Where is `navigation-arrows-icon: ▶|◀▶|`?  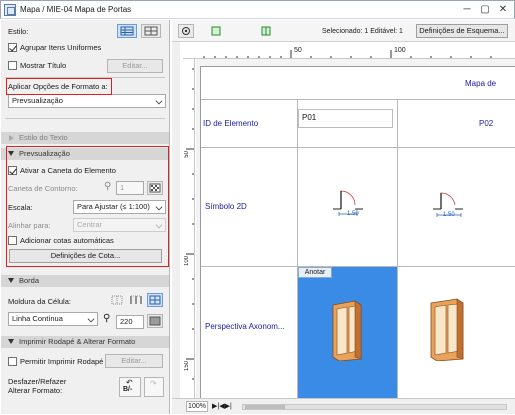
navigation-arrows-icon: ▶|◀▶| is located at coordinates (222, 406).